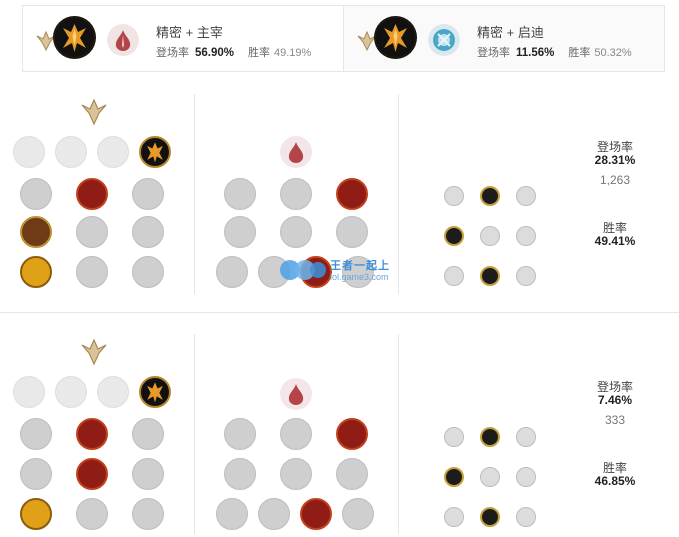  Describe the element at coordinates (359, 277) in the screenshot. I see `watermark-url: lol.game3.com` at that location.